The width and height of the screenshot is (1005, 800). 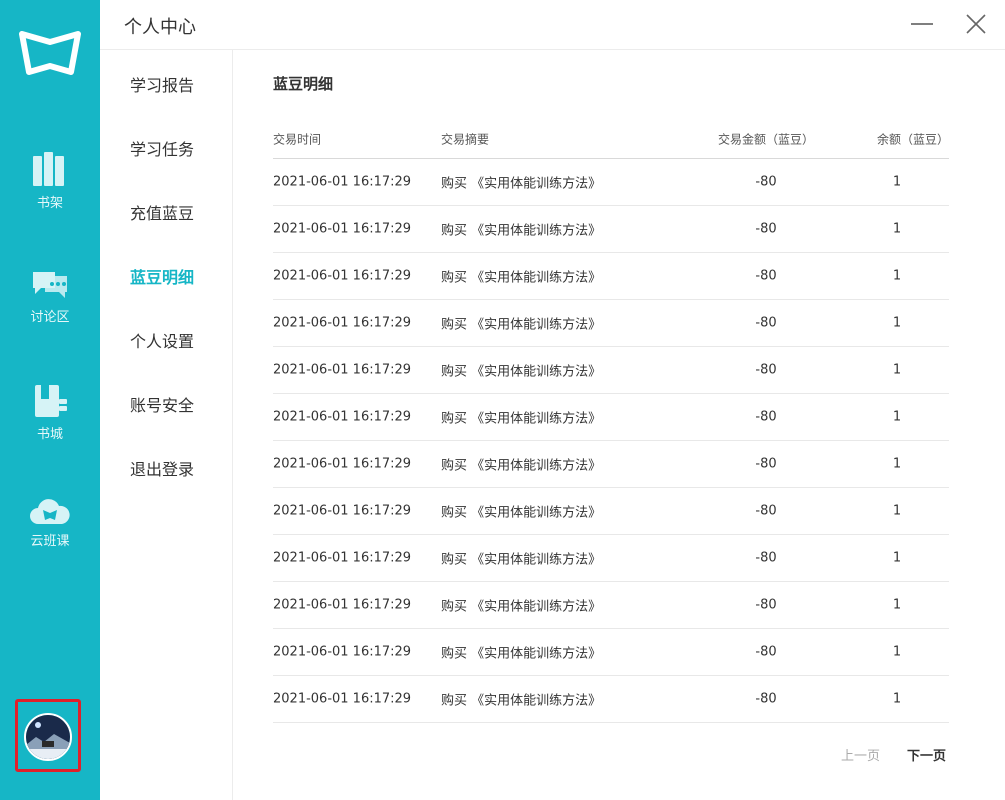 What do you see at coordinates (611, 139) in the screenshot?
I see `table-header: 交易时间 交易摘要 交易金额（蓝豆） 余额（蓝豆）` at bounding box center [611, 139].